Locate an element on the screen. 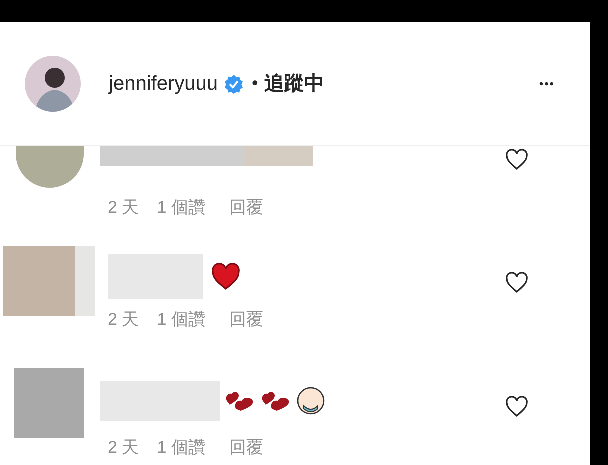  redaction-block is located at coordinates (49, 403).